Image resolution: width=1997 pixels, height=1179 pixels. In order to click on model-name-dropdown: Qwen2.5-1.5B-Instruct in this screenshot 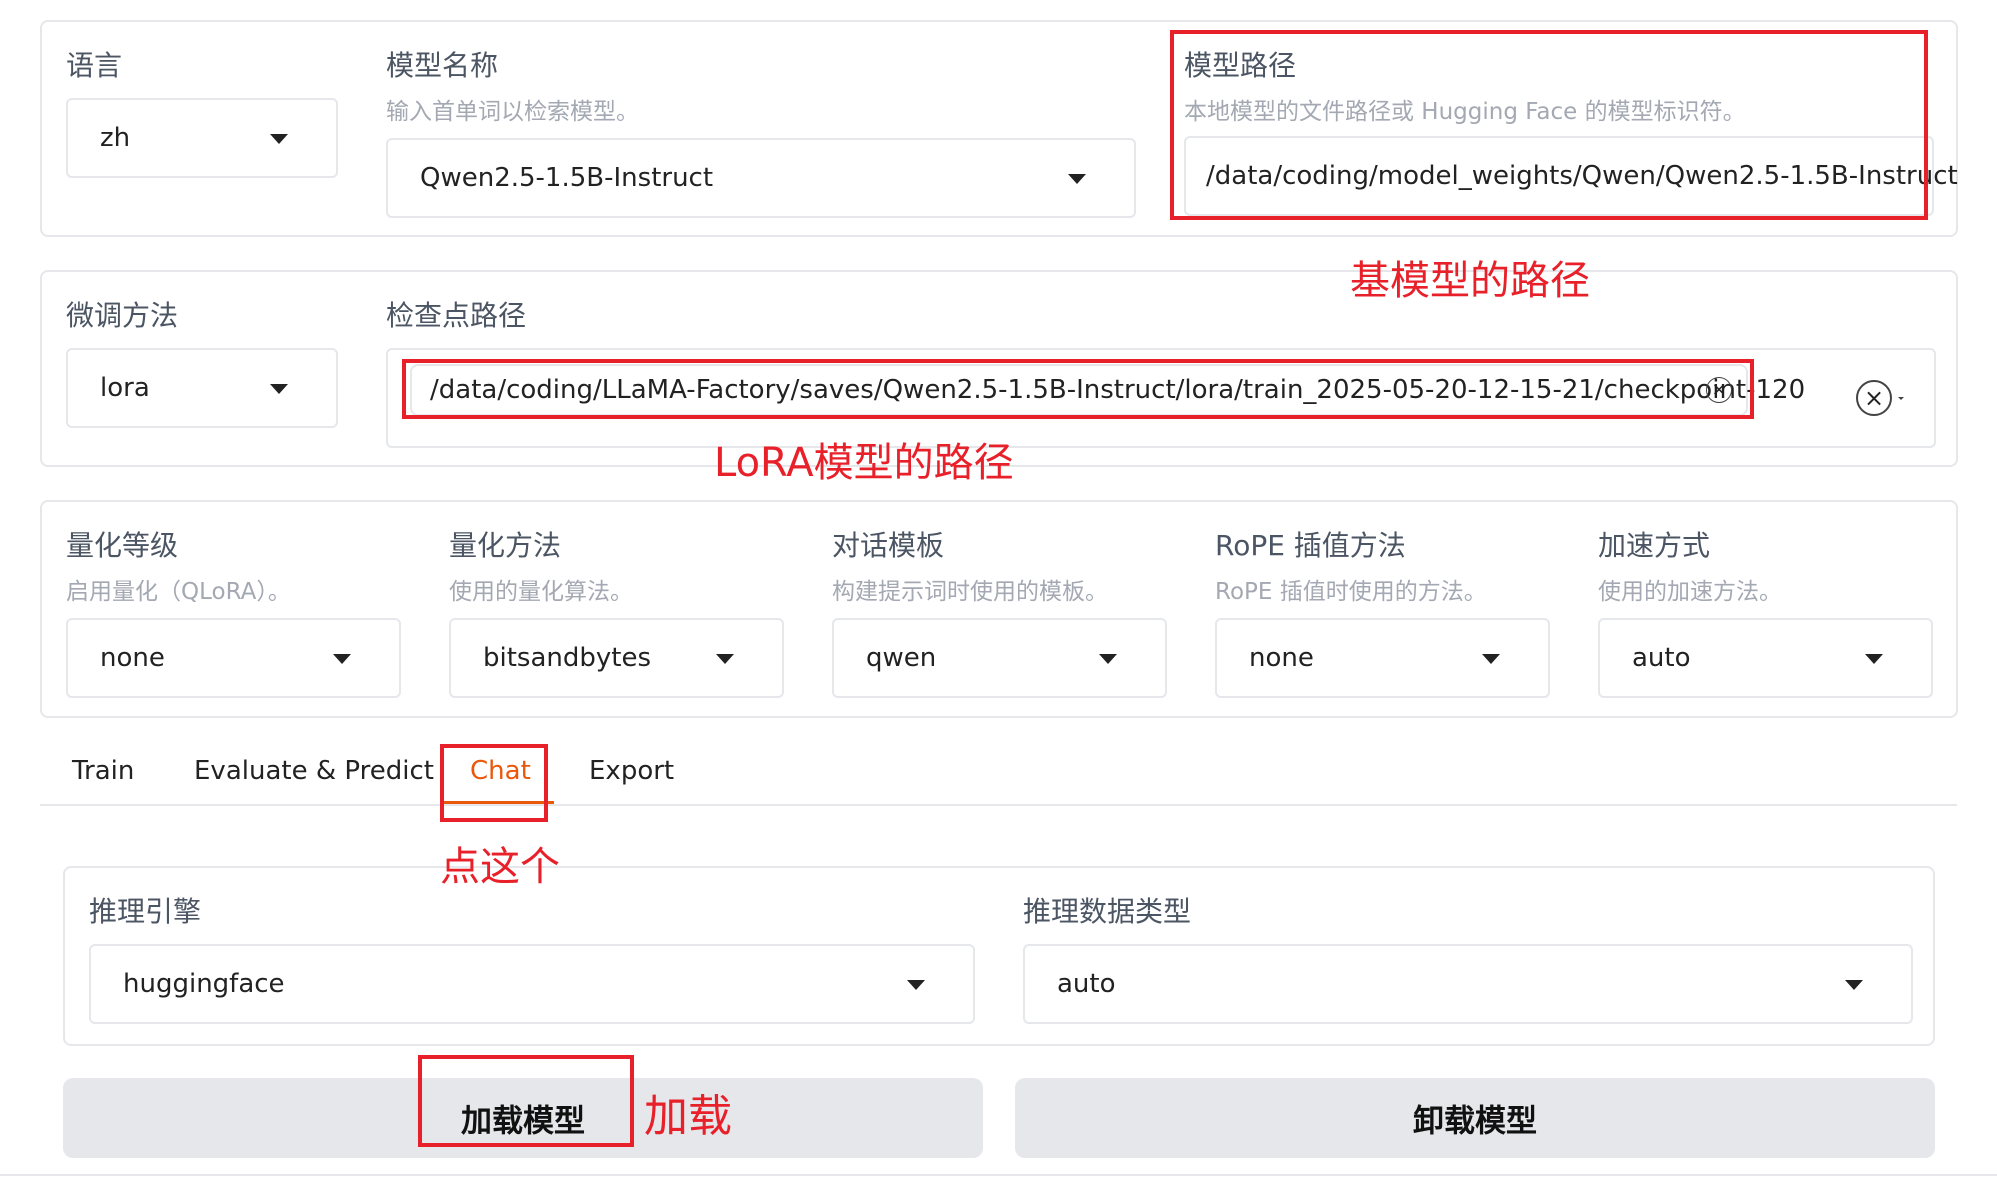, I will do `click(761, 178)`.